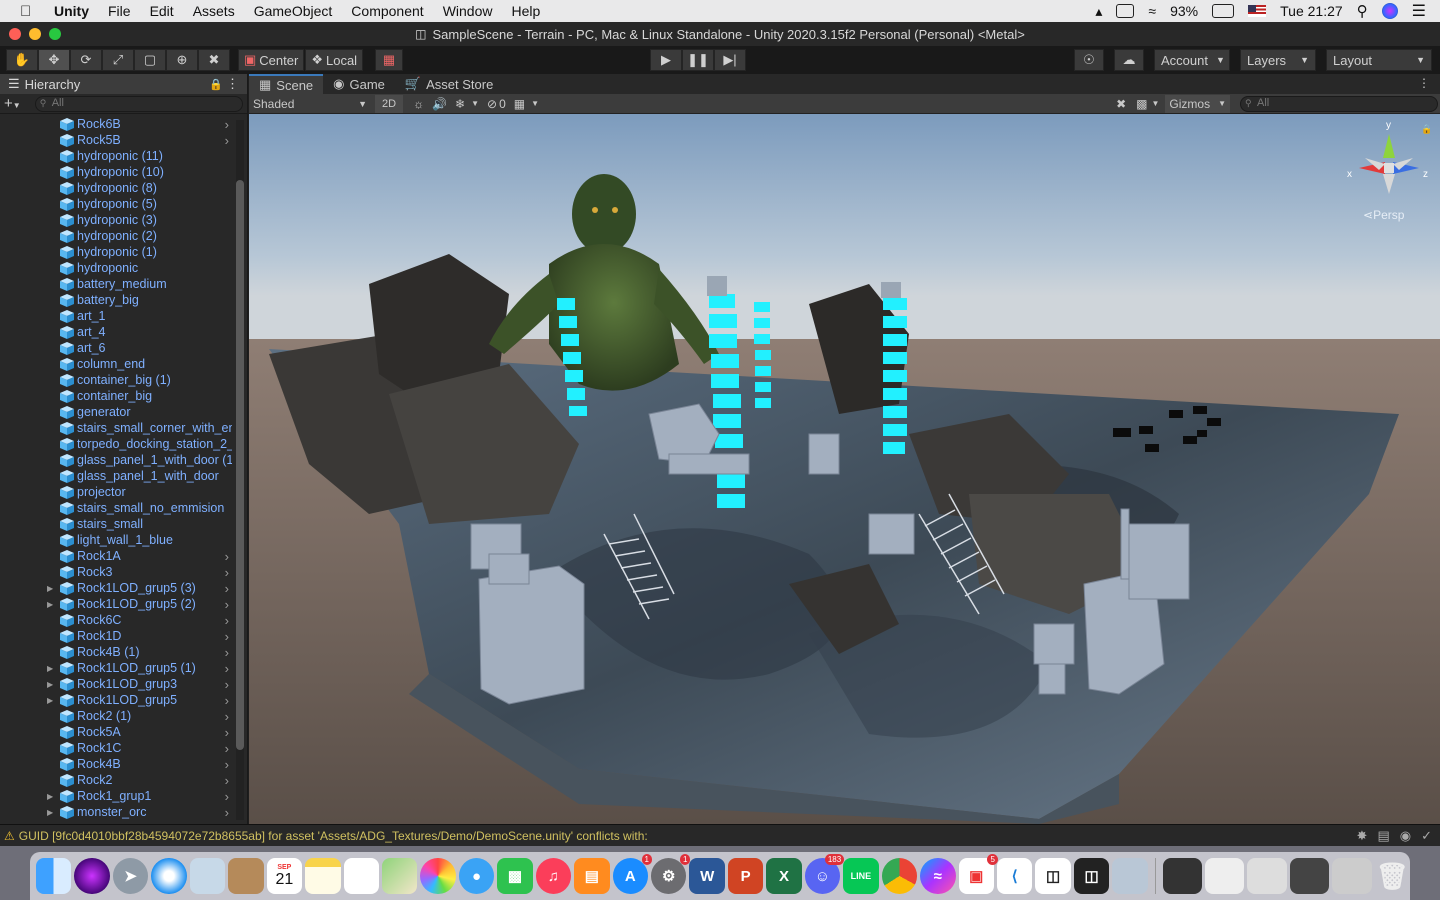 The width and height of the screenshot is (1440, 900). What do you see at coordinates (116, 796) in the screenshot?
I see `hierarchy-item: ▶ Rock1_grup1 ›` at bounding box center [116, 796].